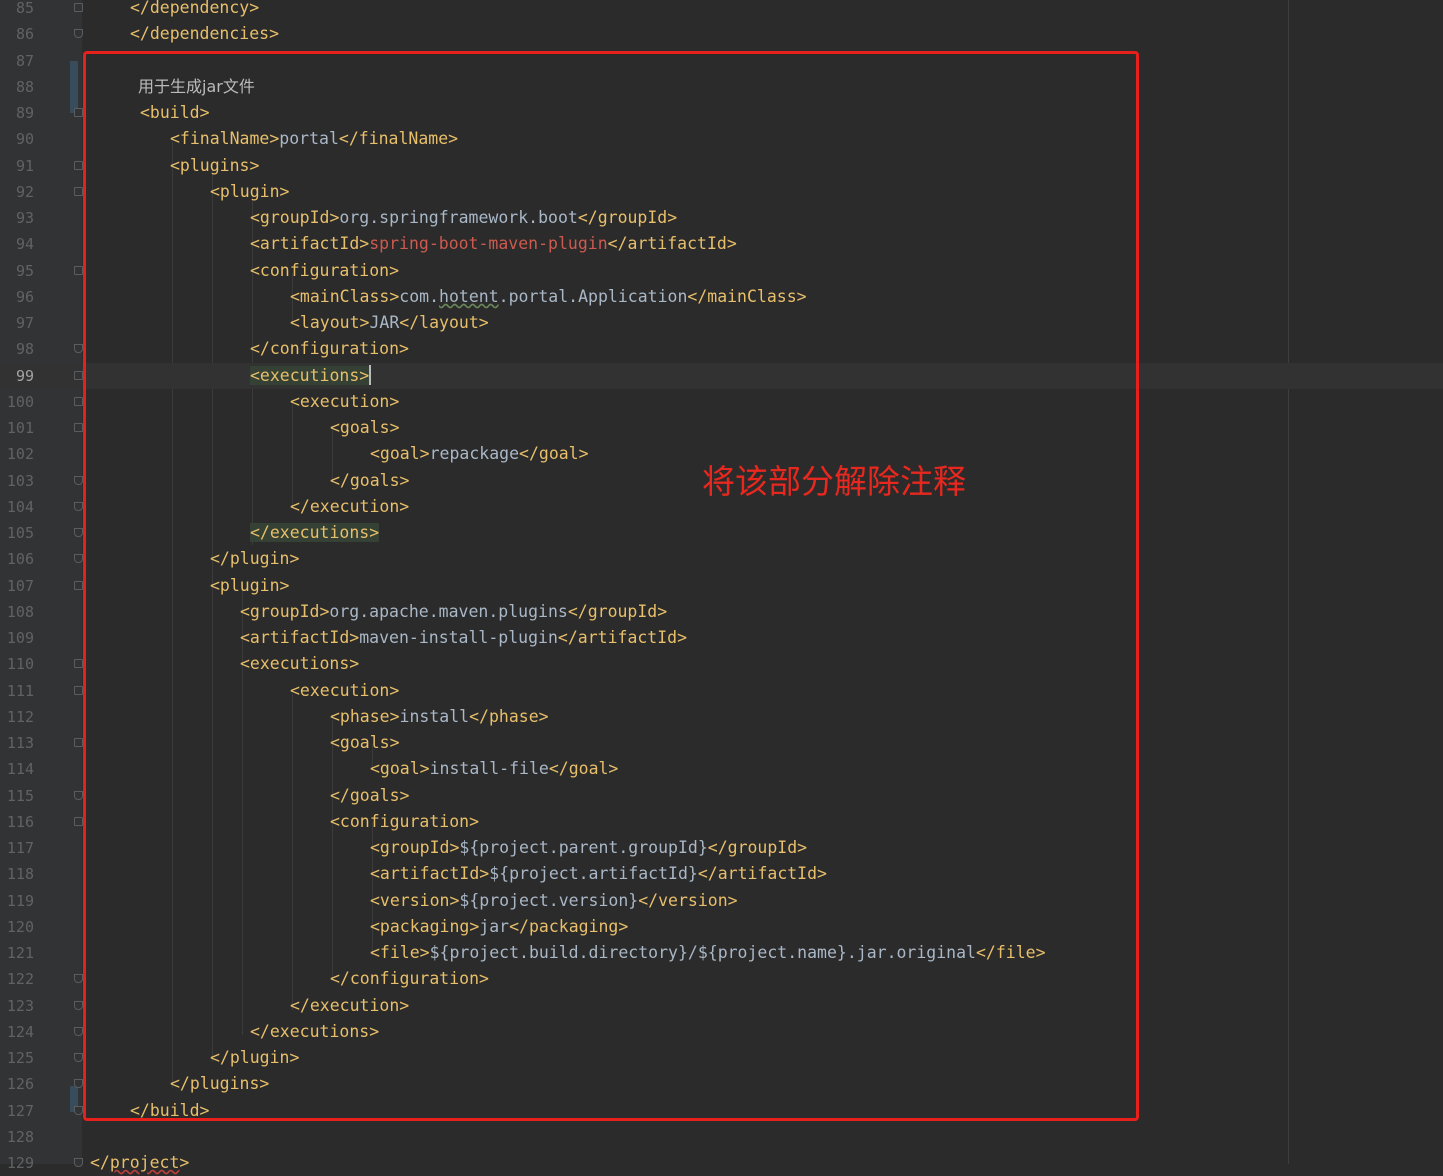  I want to click on line-number: 129, so click(20, 1163).